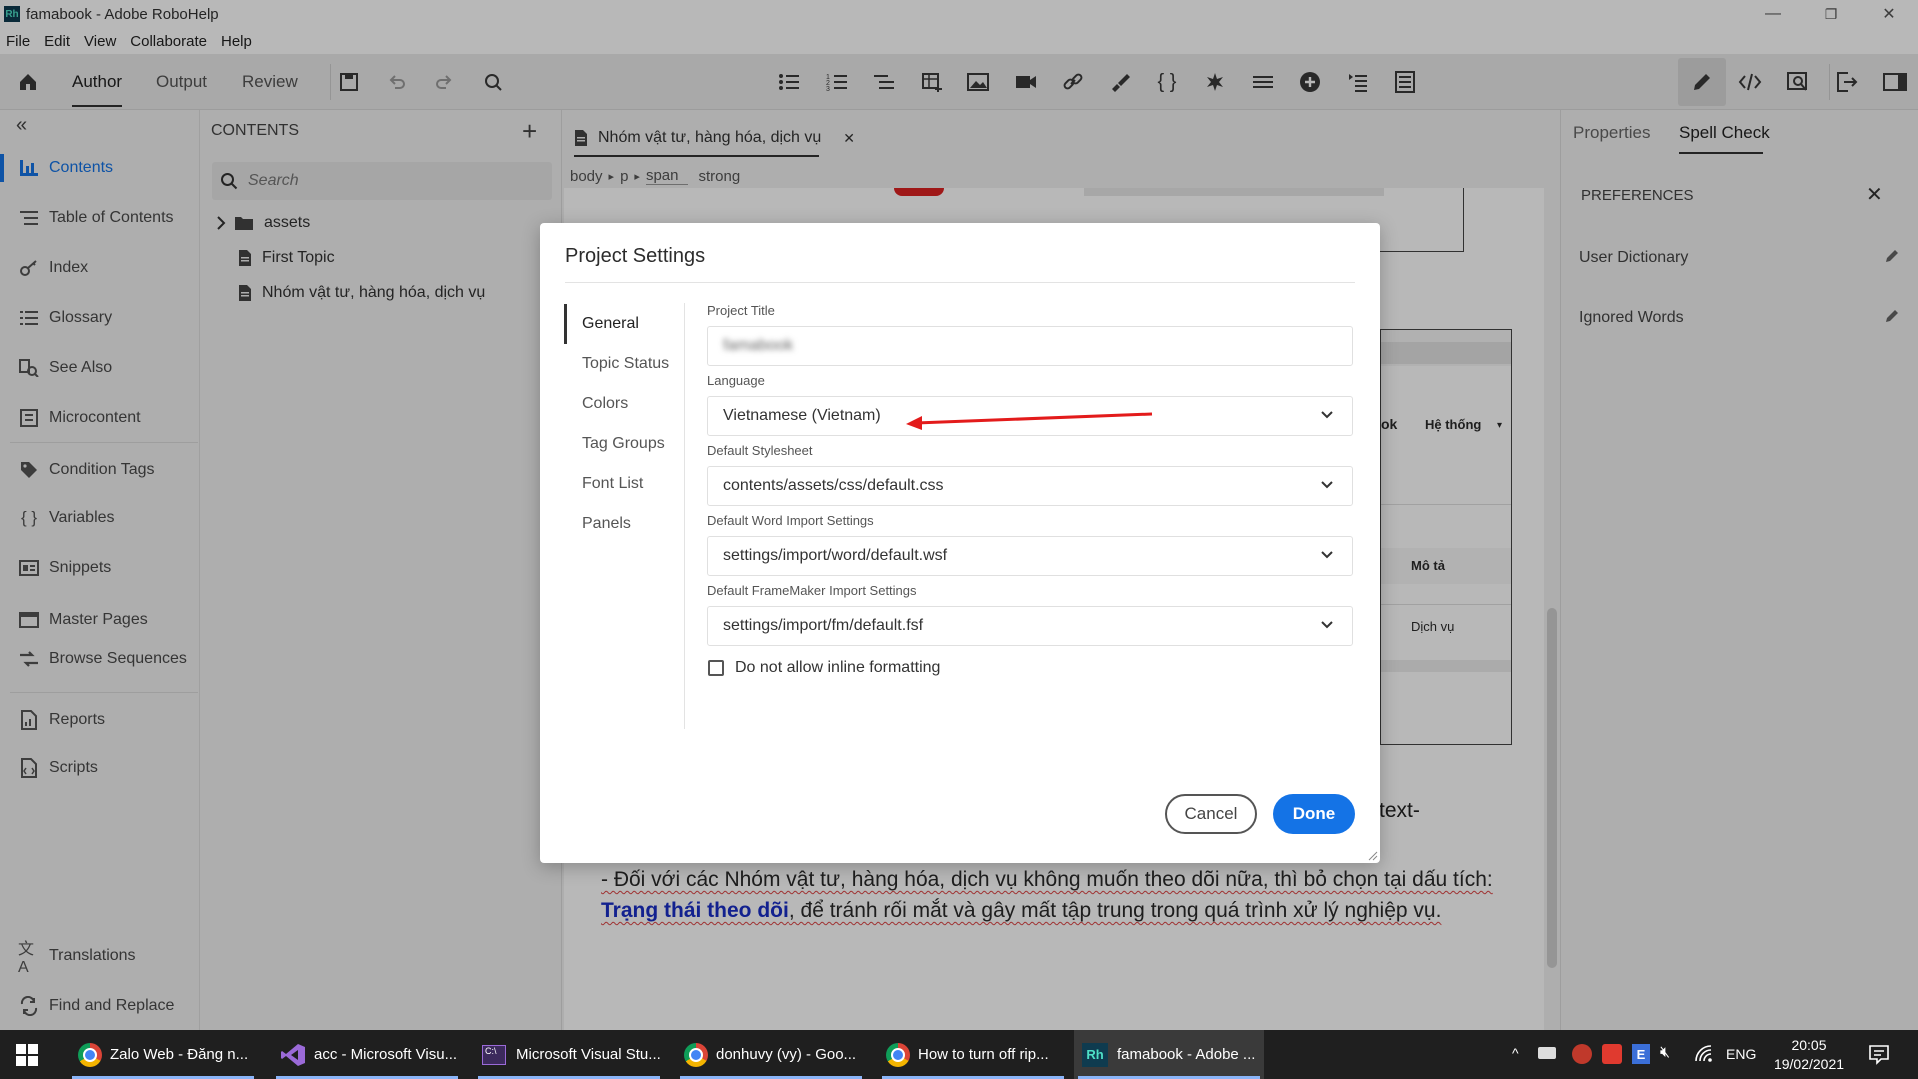 The height and width of the screenshot is (1079, 1918). I want to click on network-icon, so click(1704, 1054).